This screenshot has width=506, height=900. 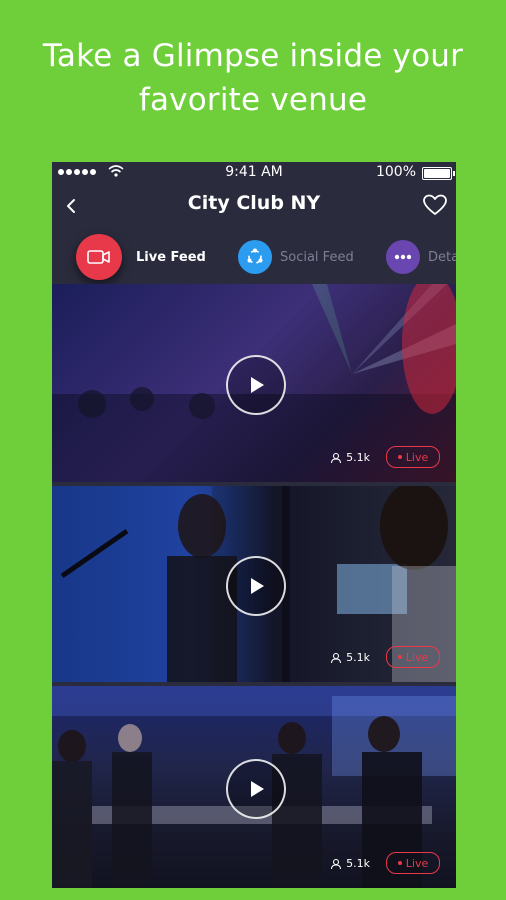 I want to click on nav-bar: City Club NY, so click(x=254, y=206).